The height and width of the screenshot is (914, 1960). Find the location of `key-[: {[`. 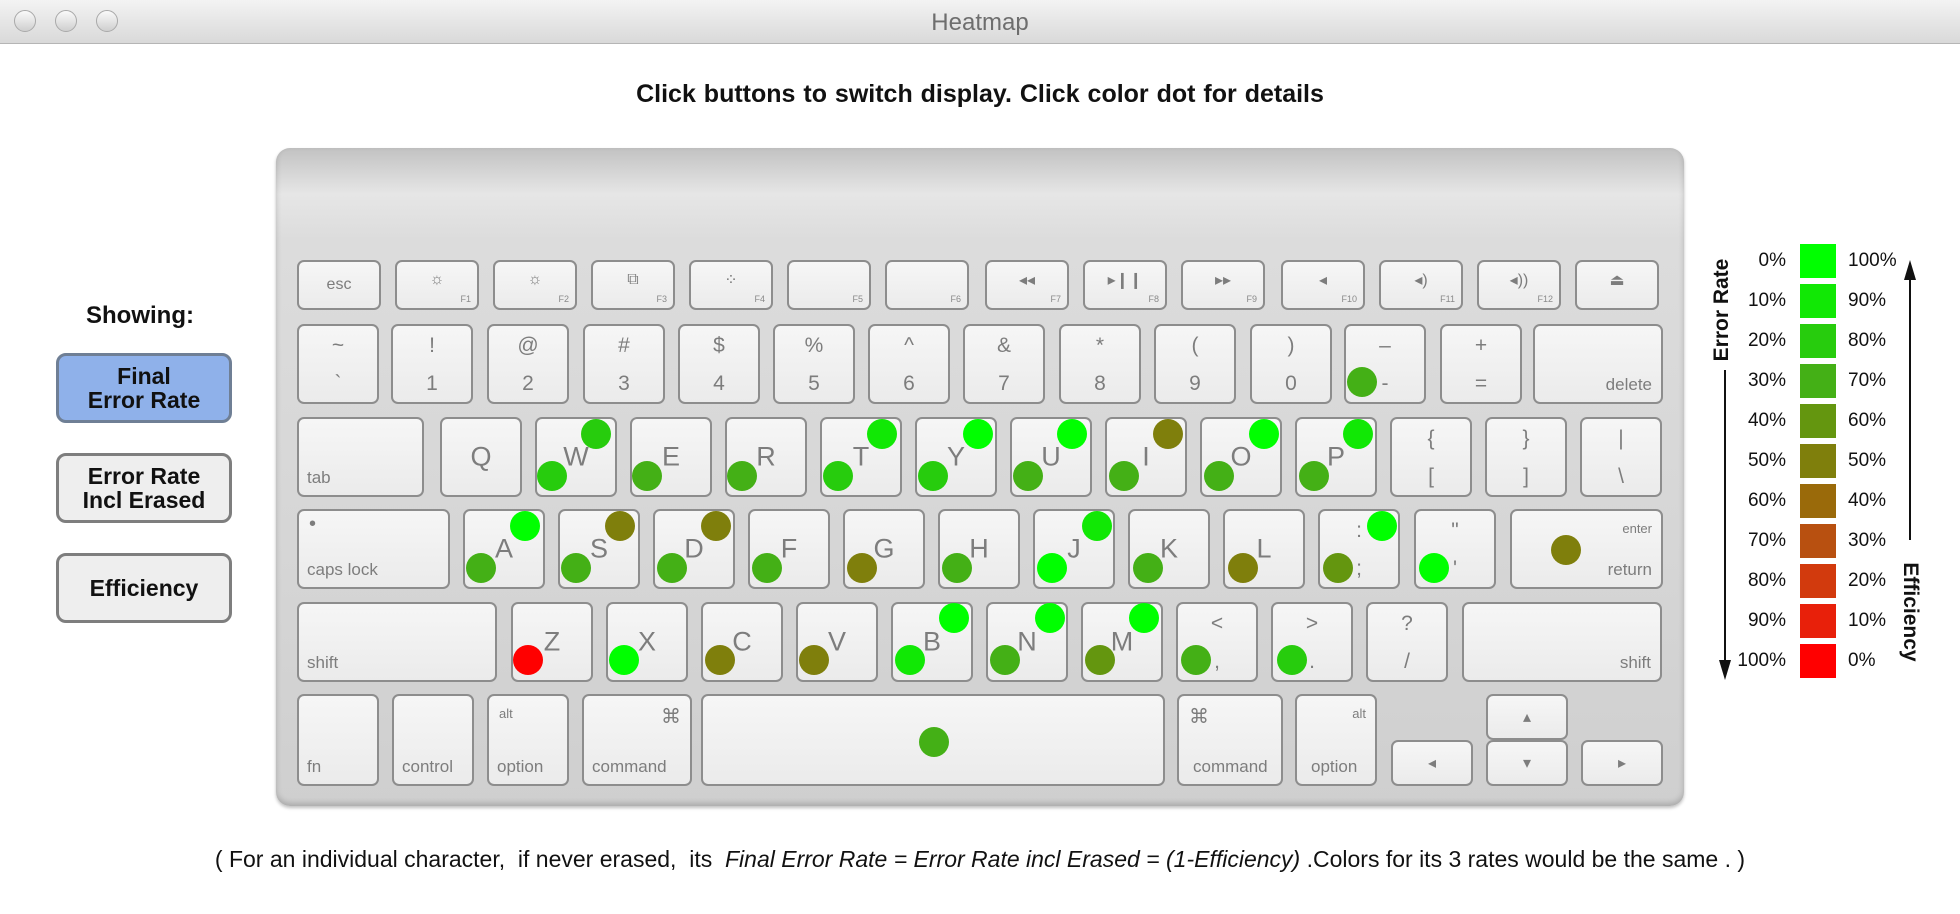

key-[: {[ is located at coordinates (1431, 457).